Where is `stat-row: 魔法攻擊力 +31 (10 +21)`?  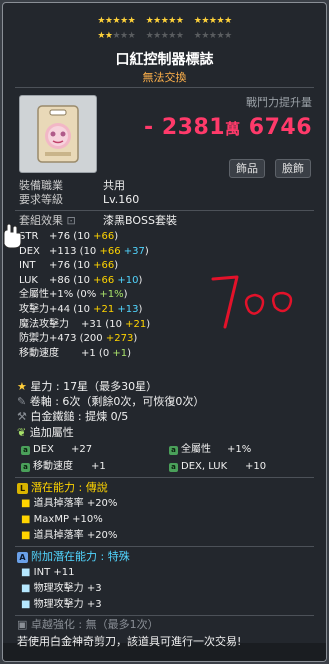
stat-row: 魔法攻擊力 +31 (10 +21) is located at coordinates (84, 324).